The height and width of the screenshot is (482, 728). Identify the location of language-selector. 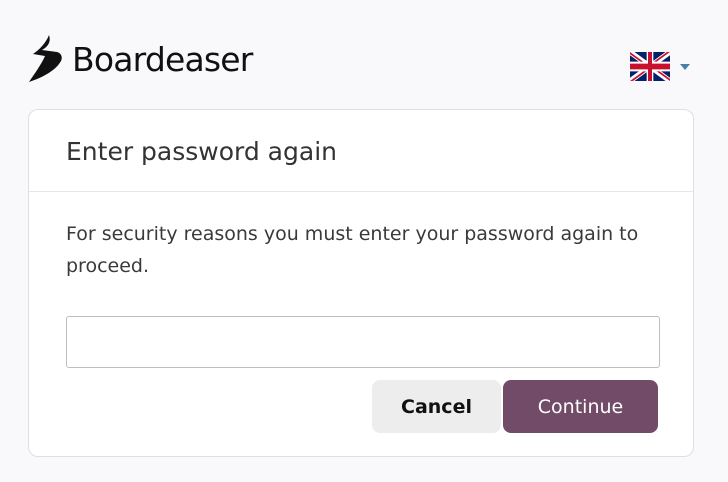
(660, 66).